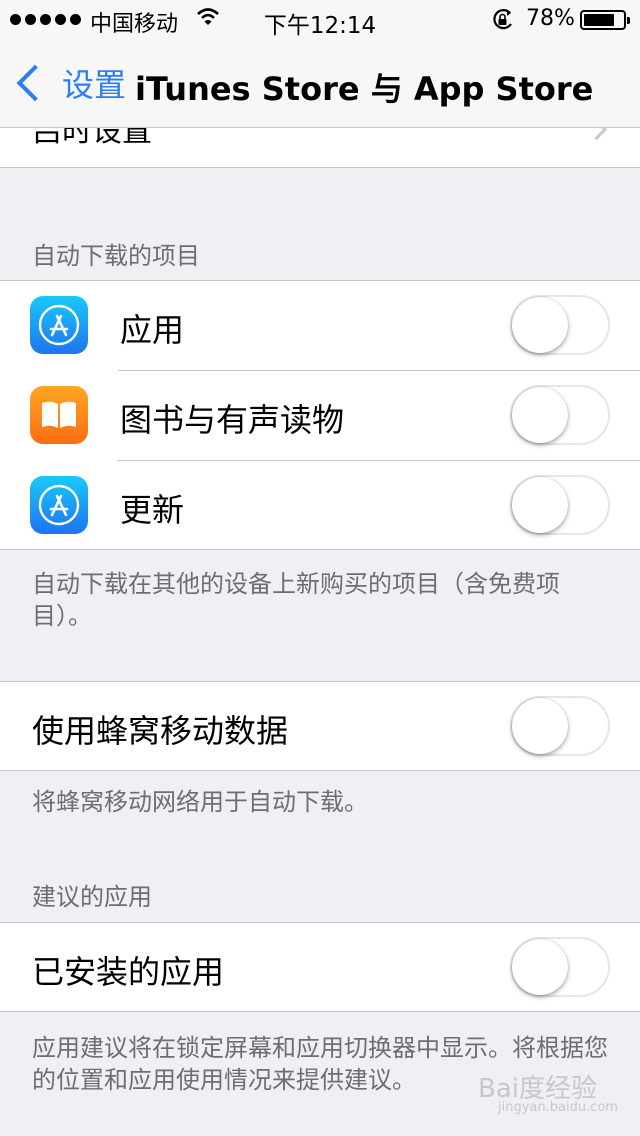  I want to click on books-icon, so click(59, 415).